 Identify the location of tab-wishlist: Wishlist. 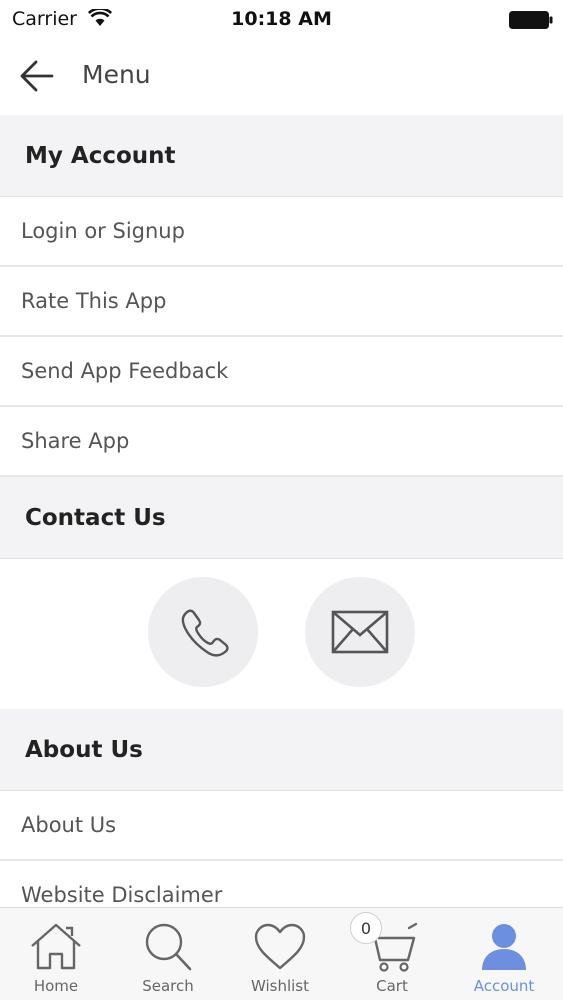
(280, 954).